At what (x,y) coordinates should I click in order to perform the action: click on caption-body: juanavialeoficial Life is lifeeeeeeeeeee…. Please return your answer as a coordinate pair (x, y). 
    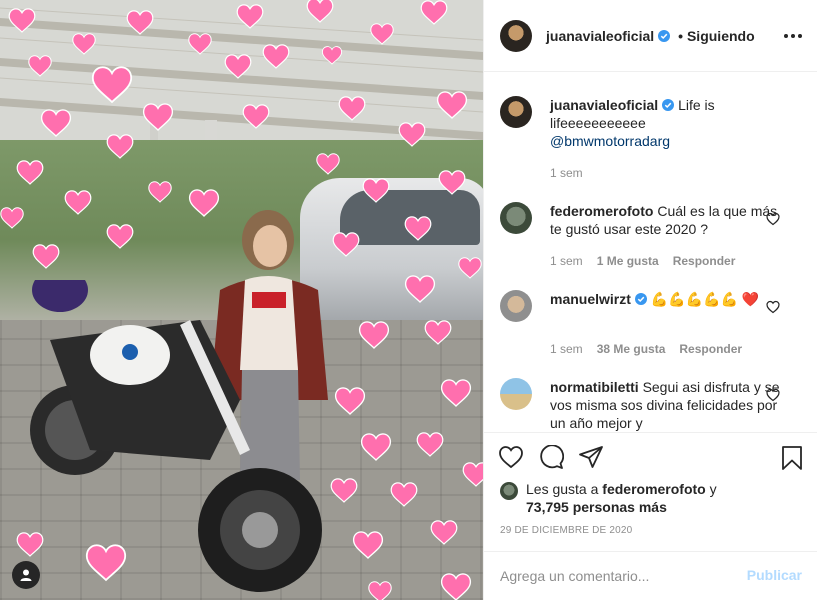
    Looking at the image, I should click on (665, 123).